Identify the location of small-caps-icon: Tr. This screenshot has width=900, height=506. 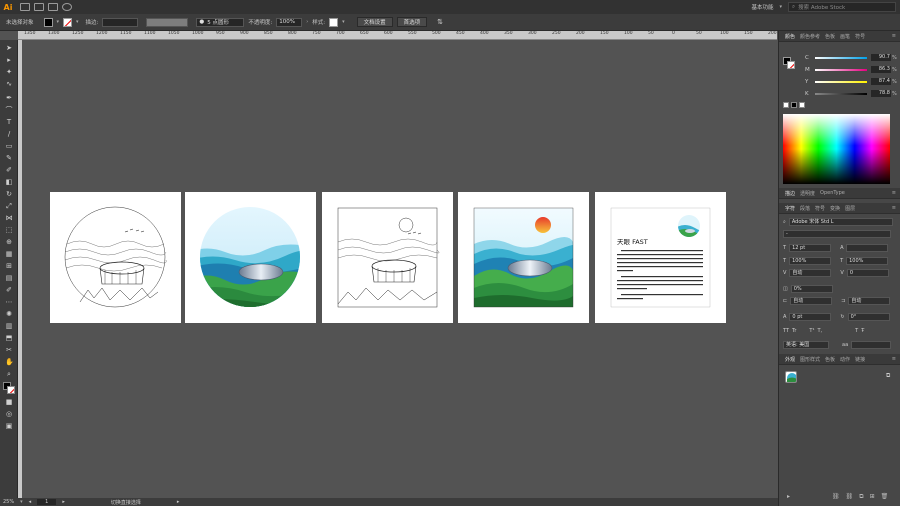
(794, 331).